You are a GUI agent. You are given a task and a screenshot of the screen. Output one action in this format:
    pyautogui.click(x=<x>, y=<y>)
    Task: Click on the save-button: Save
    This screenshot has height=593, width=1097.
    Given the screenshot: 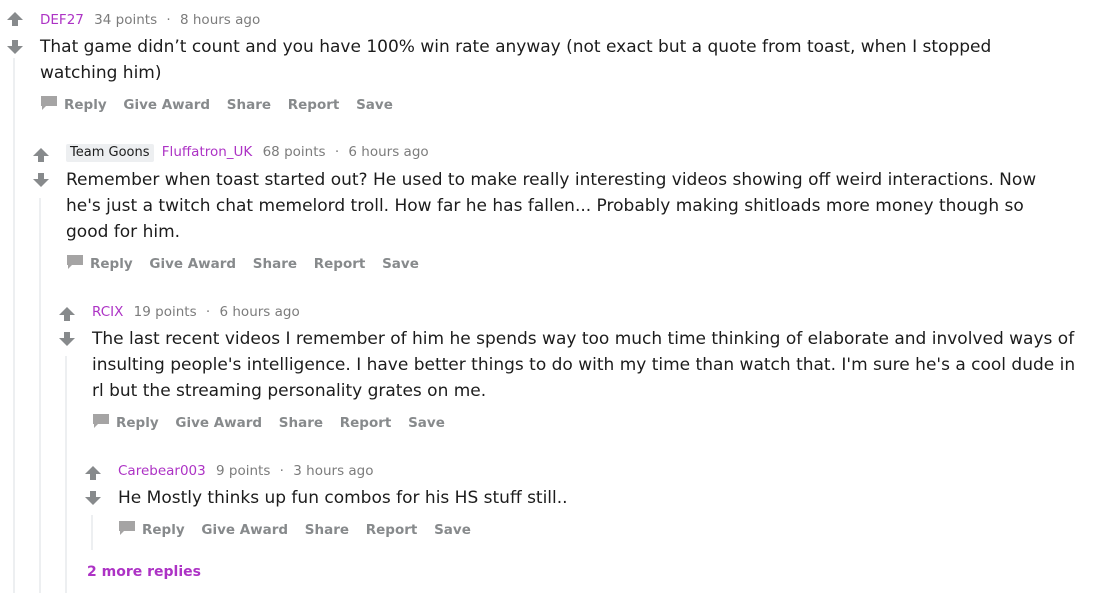 What is the action you would take?
    pyautogui.click(x=452, y=530)
    